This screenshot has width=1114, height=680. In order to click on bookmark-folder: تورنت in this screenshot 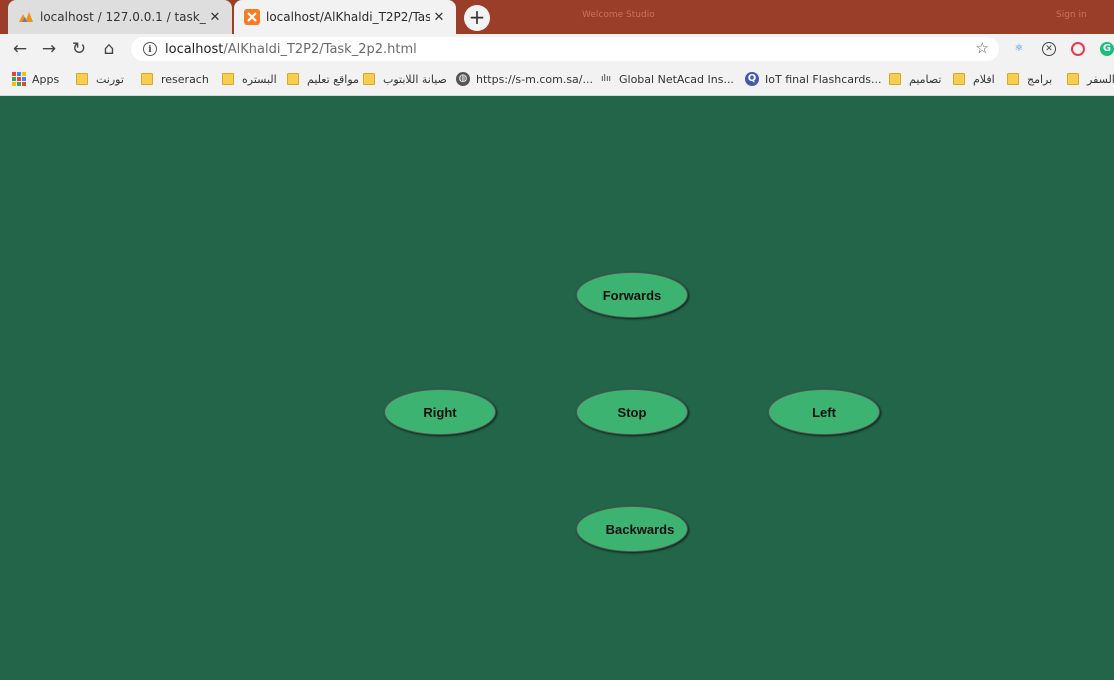, I will do `click(100, 79)`.